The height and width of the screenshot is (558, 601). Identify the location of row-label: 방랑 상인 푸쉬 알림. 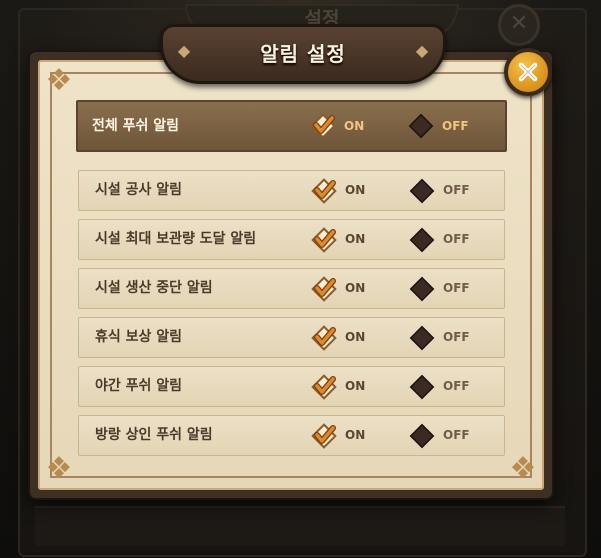
(154, 435).